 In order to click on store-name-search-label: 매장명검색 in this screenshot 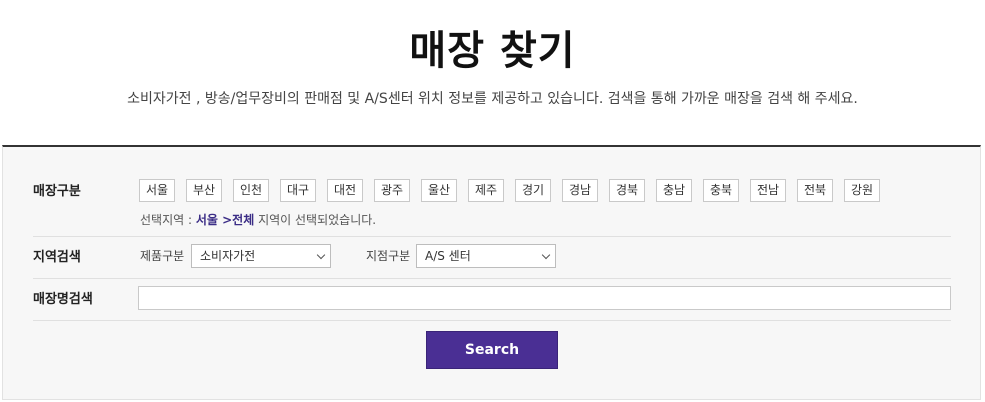, I will do `click(63, 299)`.